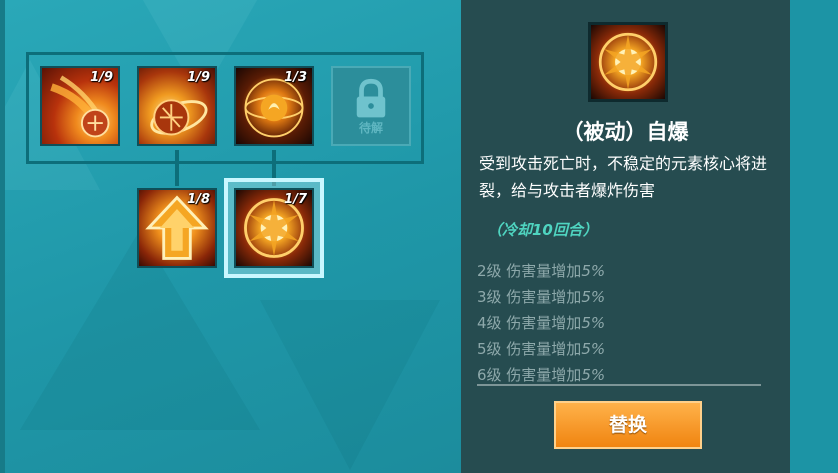 Image resolution: width=838 pixels, height=473 pixels. Describe the element at coordinates (529, 349) in the screenshot. I see `level-bonus-label: 5级 伤害量增加` at that location.